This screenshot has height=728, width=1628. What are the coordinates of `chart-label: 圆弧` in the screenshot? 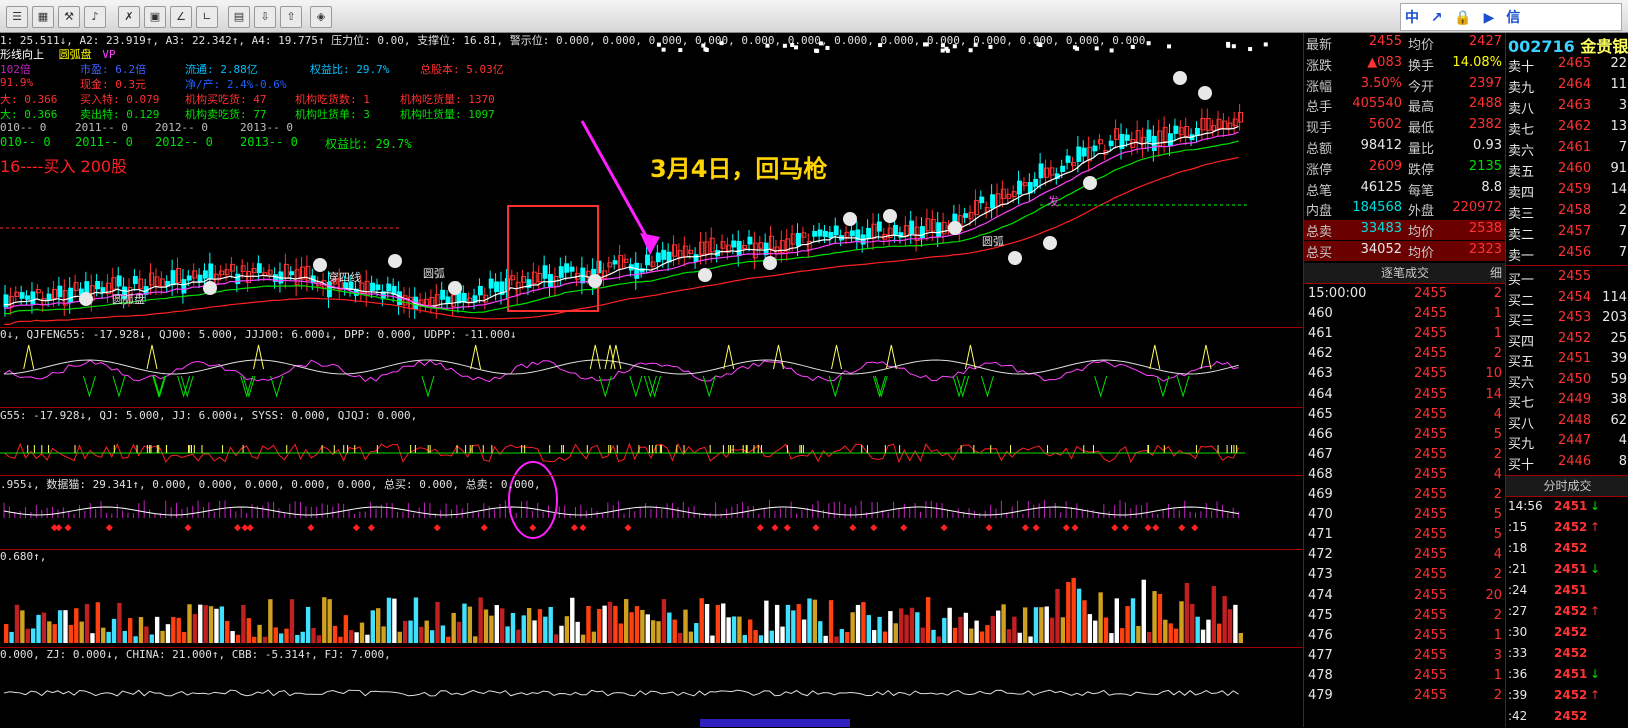 It's located at (993, 241).